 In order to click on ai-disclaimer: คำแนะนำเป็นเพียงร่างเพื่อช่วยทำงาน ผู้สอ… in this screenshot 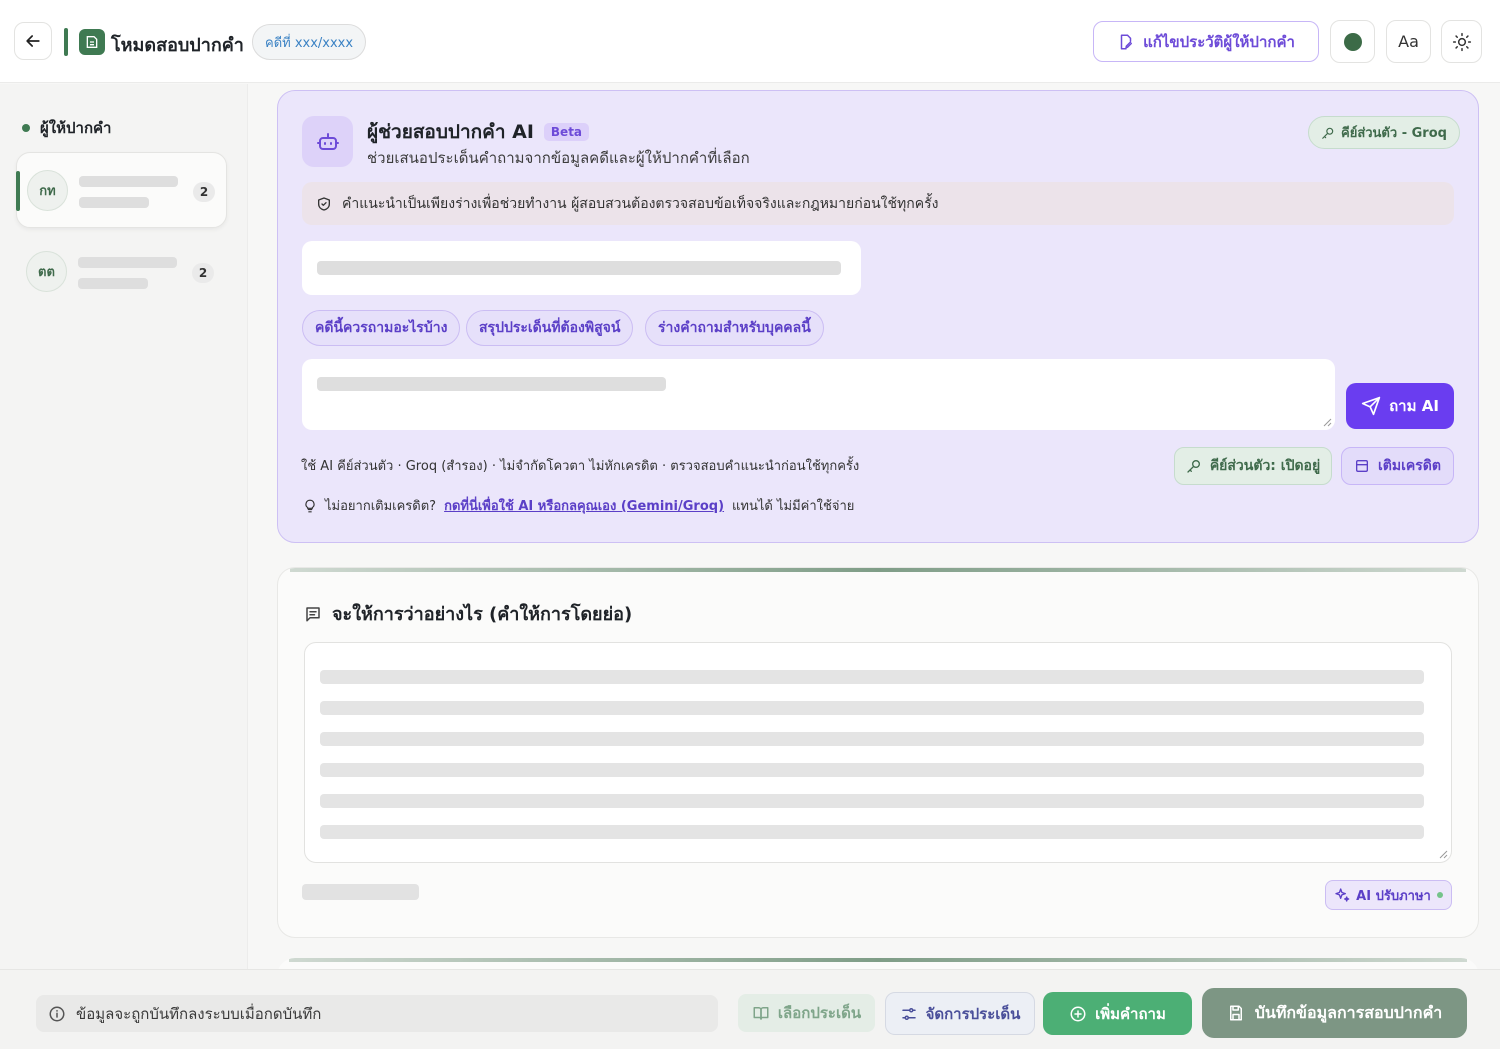, I will do `click(878, 203)`.